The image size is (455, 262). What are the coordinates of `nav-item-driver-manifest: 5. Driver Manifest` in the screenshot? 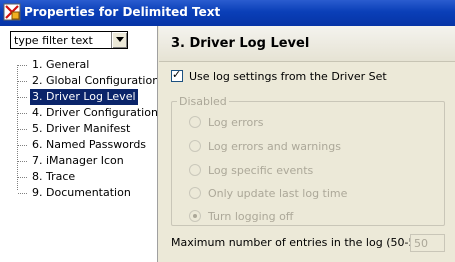 It's located at (78, 129).